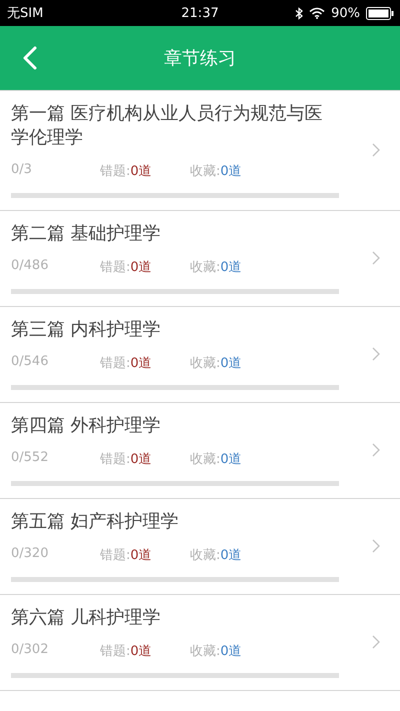  I want to click on chapter-item: 第四篇 外科护理学 0/552 错题:0道 收藏:0道, so click(200, 451).